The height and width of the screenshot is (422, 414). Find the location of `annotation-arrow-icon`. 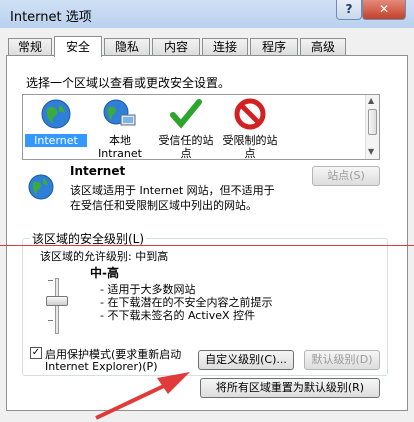

annotation-arrow-icon is located at coordinates (142, 396).